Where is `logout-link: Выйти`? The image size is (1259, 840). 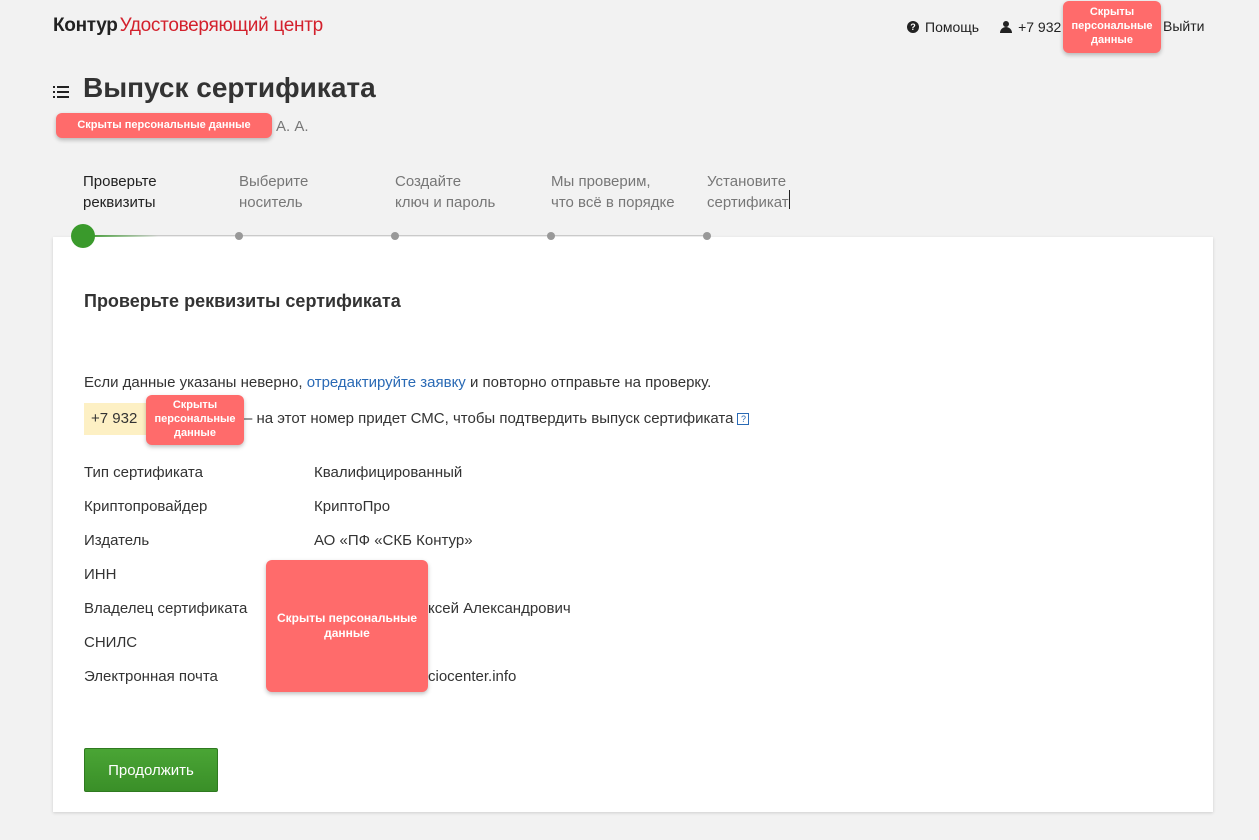
logout-link: Выйти is located at coordinates (1183, 26).